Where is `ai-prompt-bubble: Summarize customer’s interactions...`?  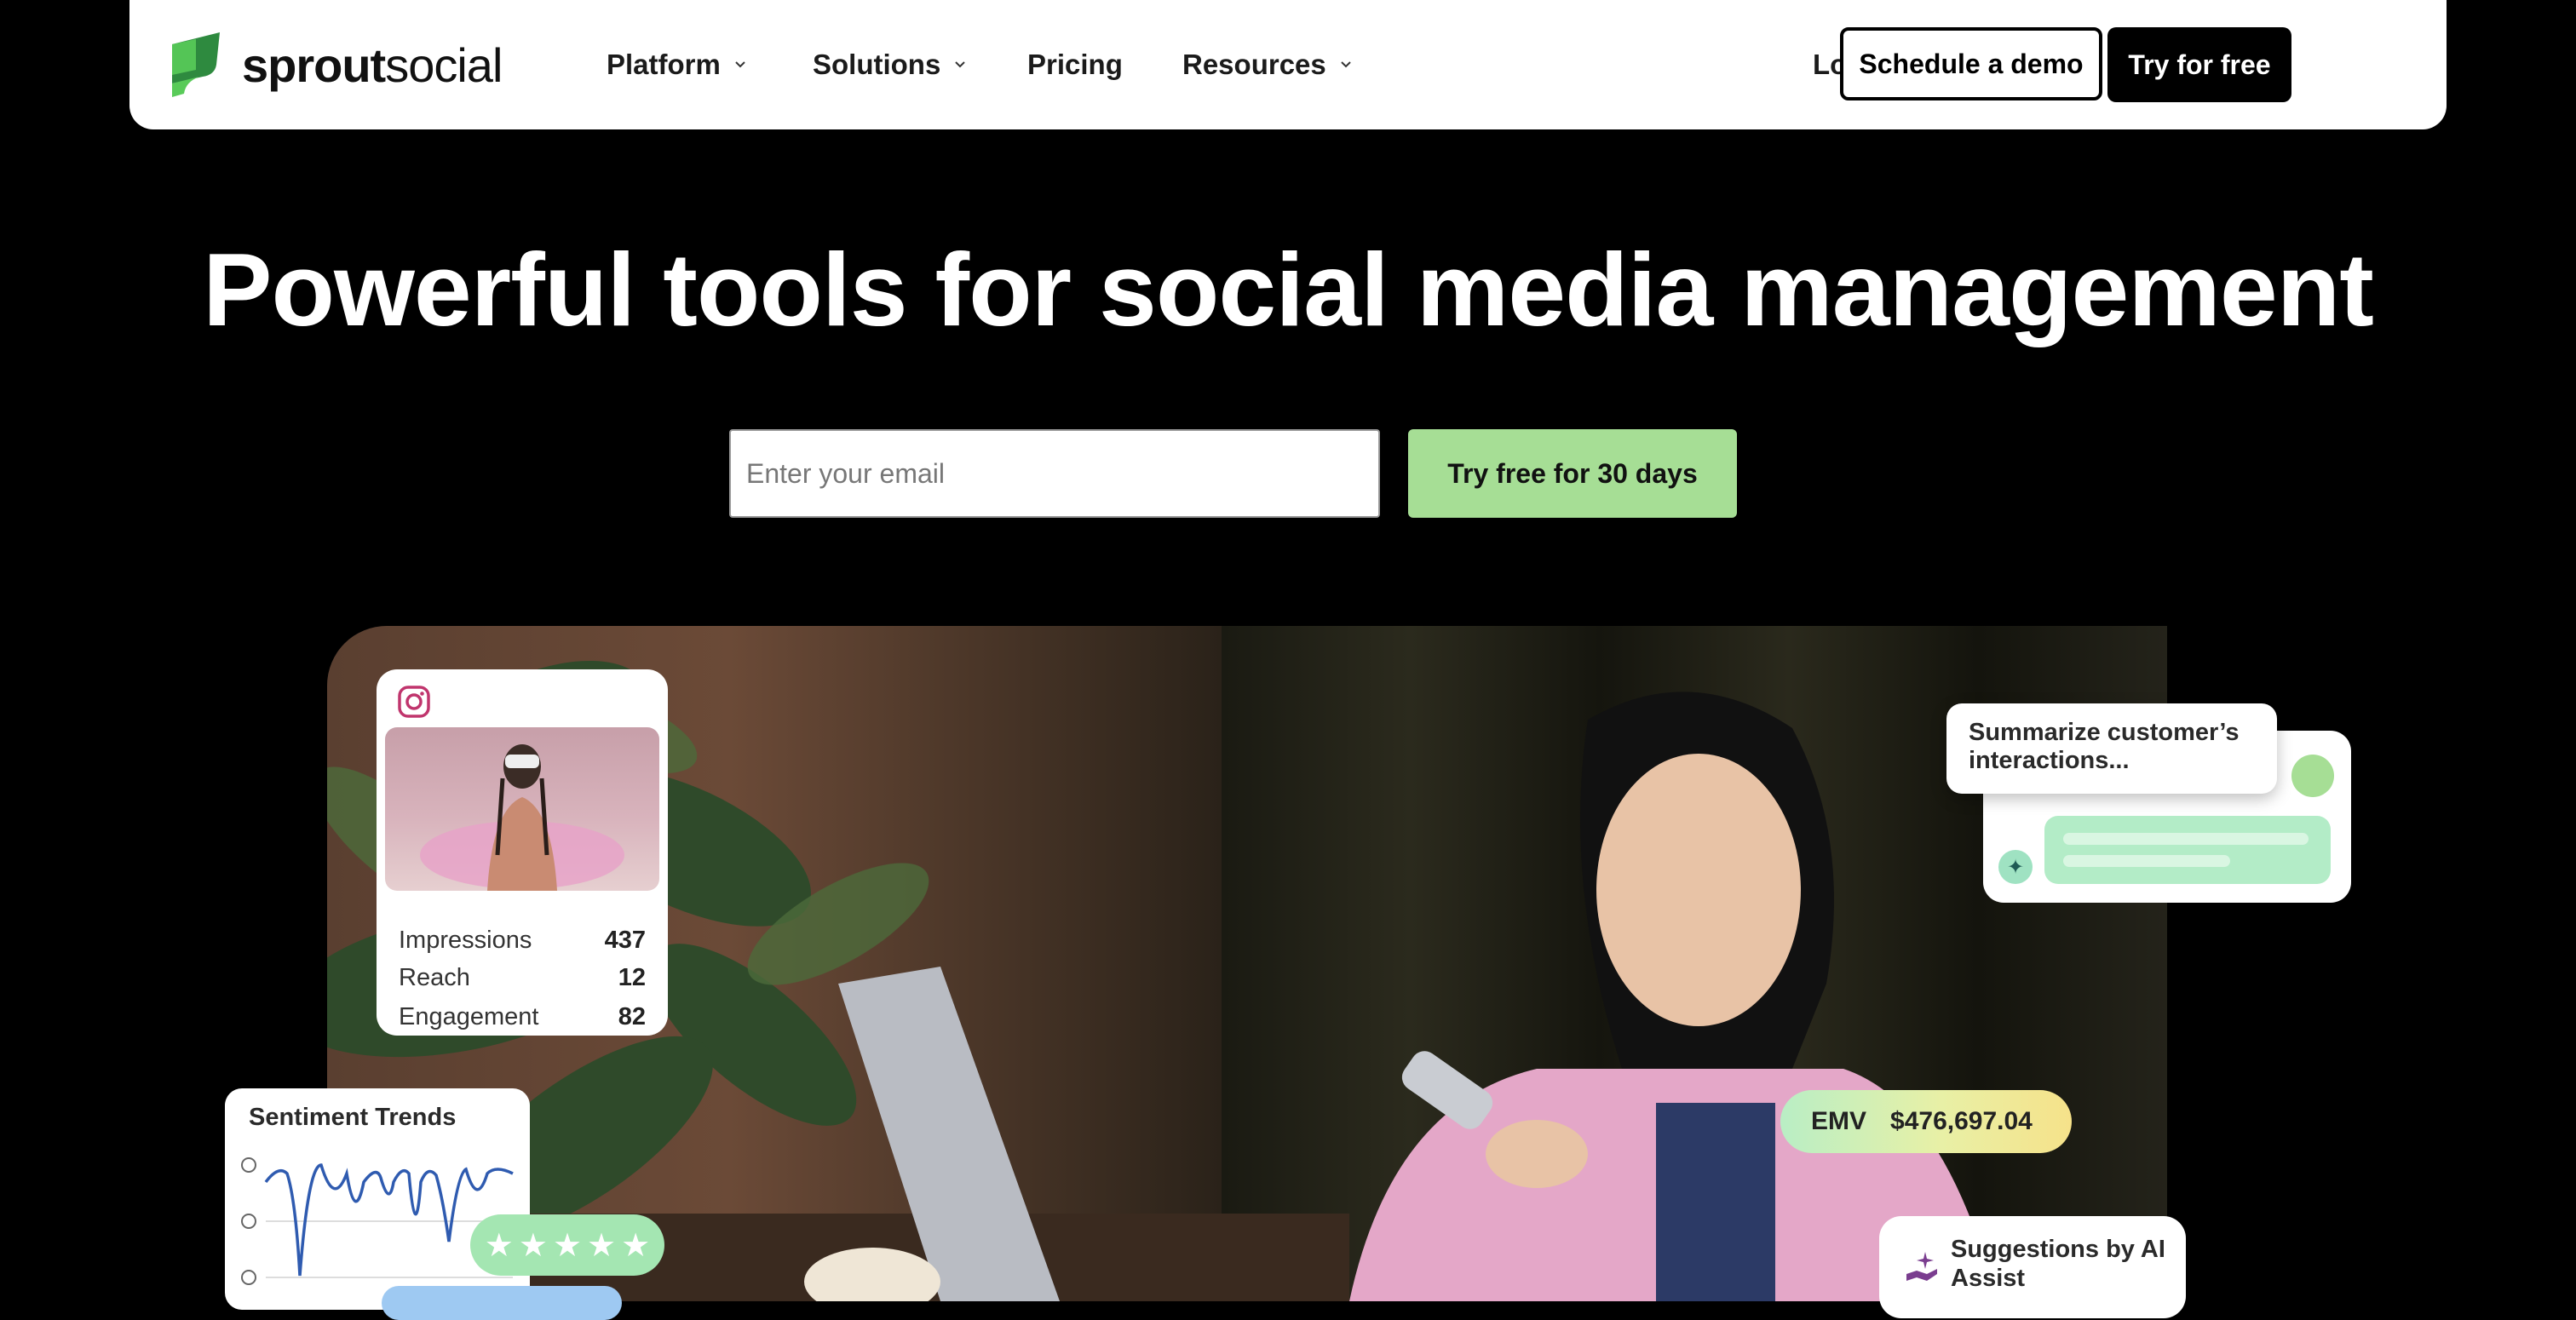 ai-prompt-bubble: Summarize customer’s interactions... is located at coordinates (2111, 748).